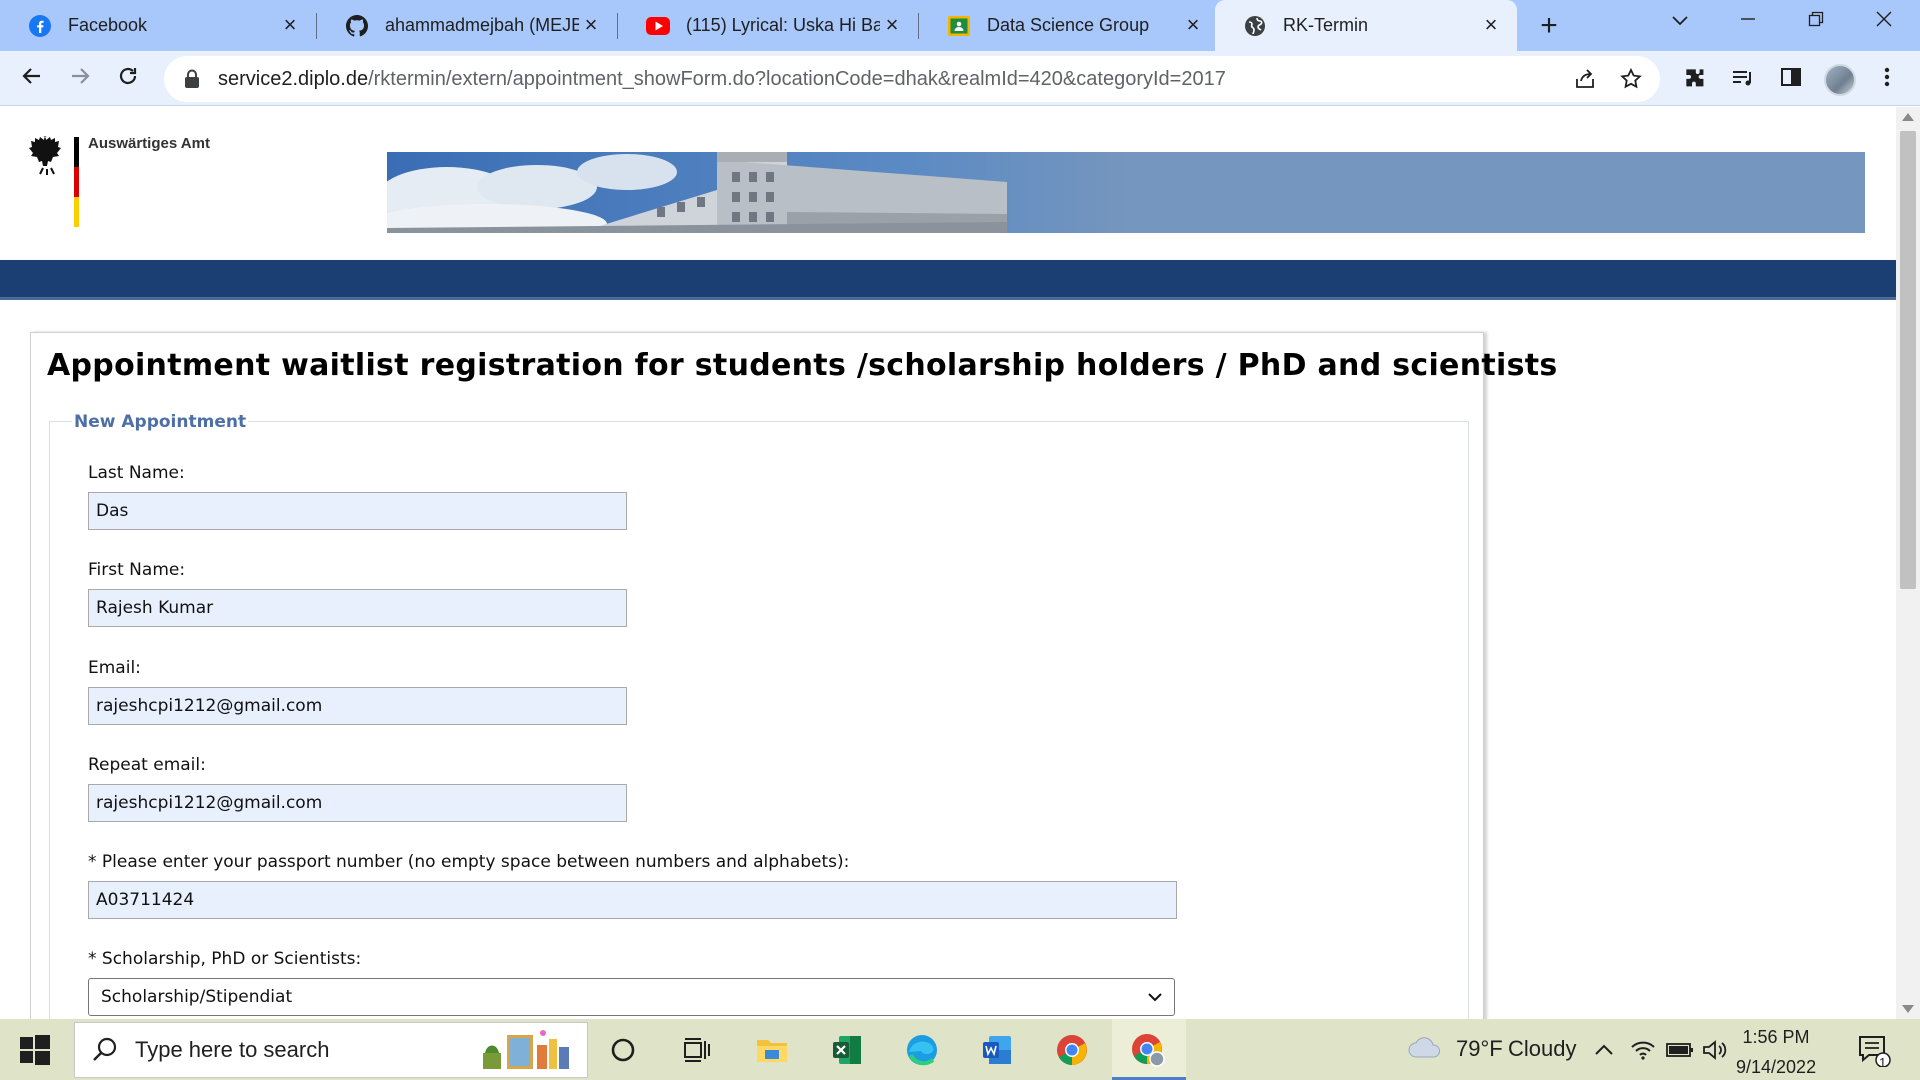  Describe the element at coordinates (1887, 81) in the screenshot. I see `more-menu-icon` at that location.